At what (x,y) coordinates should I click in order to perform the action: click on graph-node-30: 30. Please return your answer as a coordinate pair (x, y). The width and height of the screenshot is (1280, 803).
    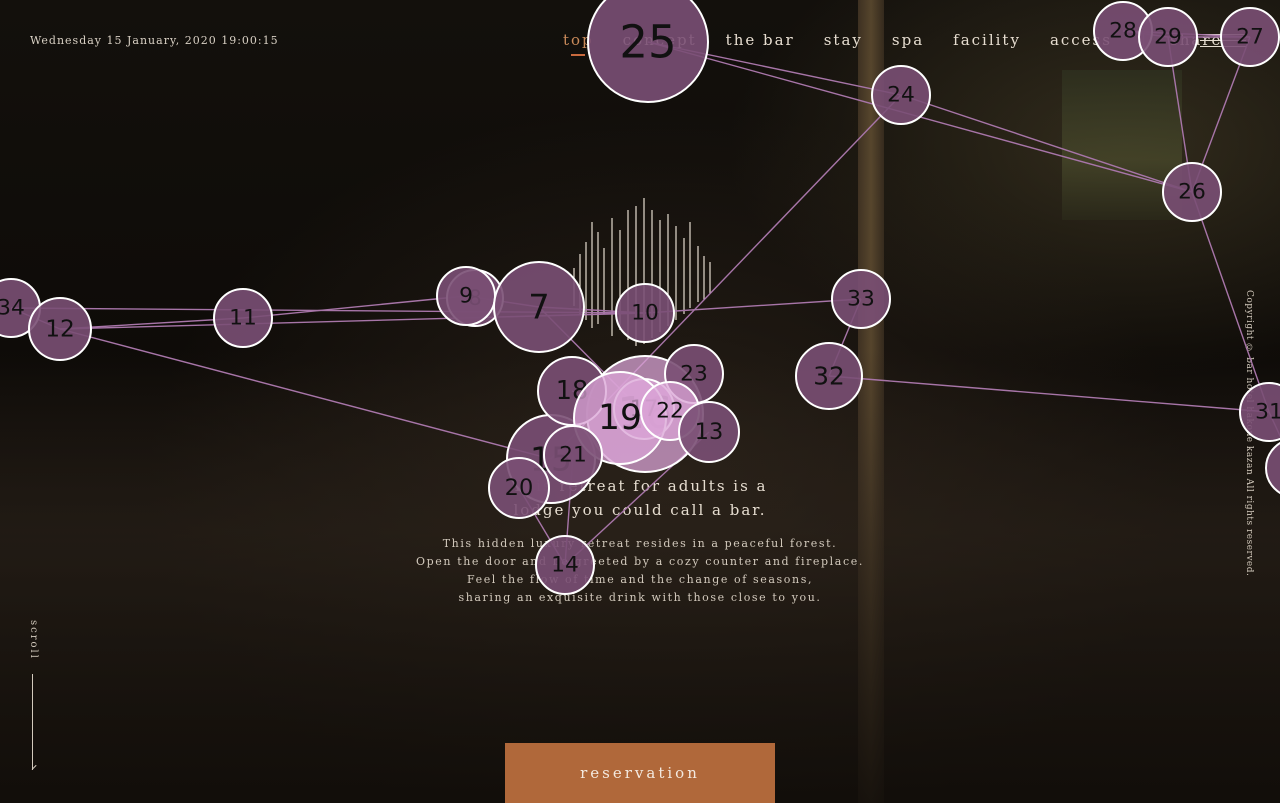
    Looking at the image, I should click on (1272, 468).